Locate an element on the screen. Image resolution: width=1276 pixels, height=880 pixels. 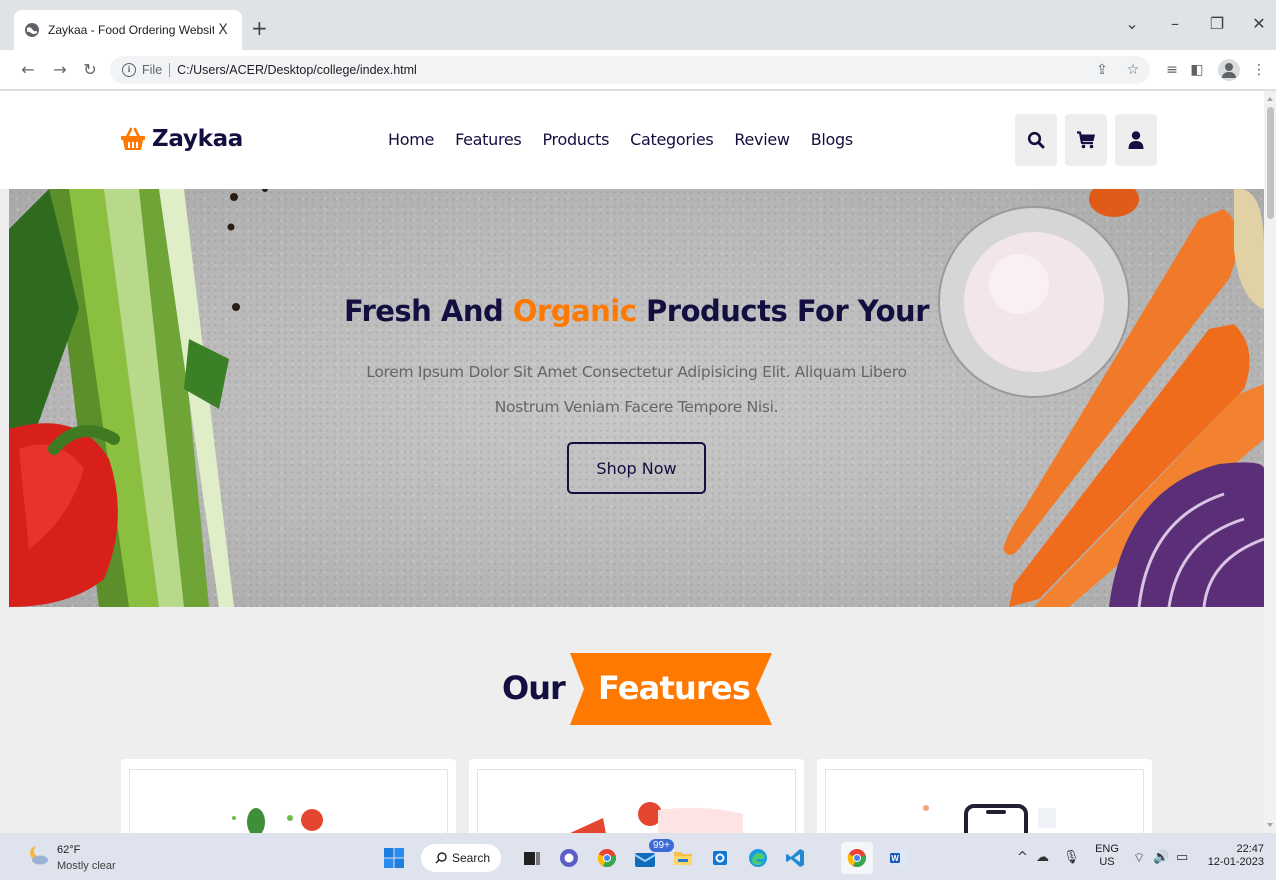
nav-link-blogs: Blogs is located at coordinates (832, 139).